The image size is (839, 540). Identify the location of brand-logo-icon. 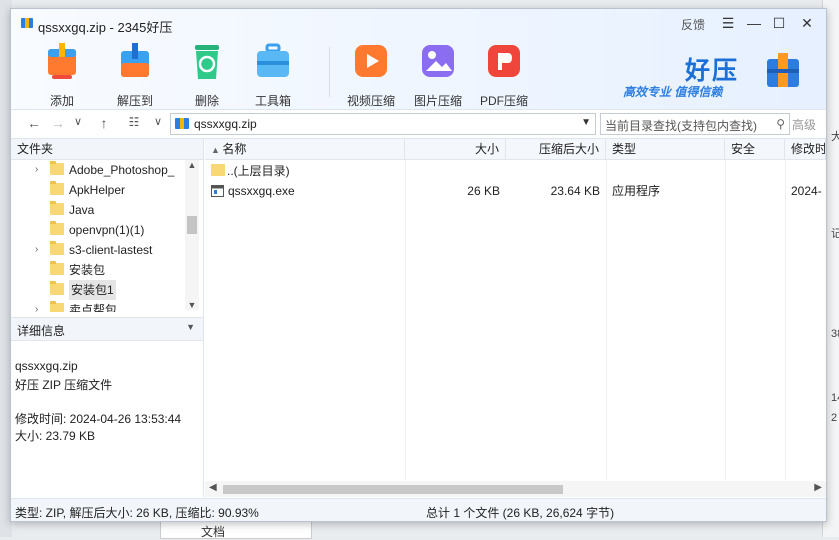
(783, 70).